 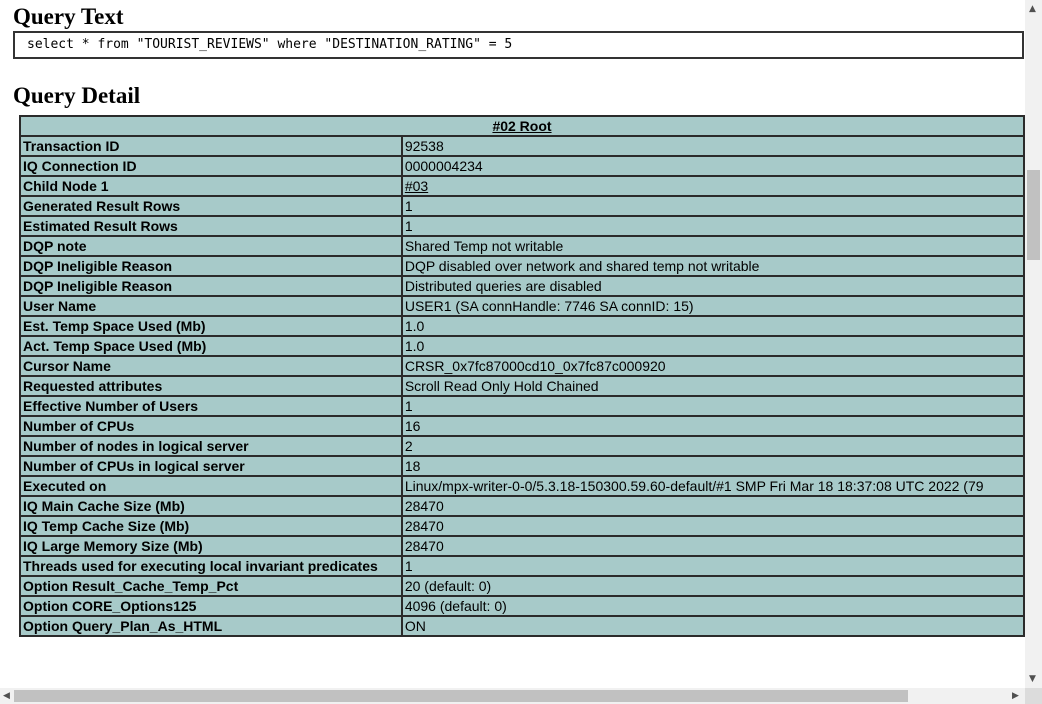 What do you see at coordinates (211, 526) in the screenshot?
I see `row-key: IQ Temp Cache Size (Mb)` at bounding box center [211, 526].